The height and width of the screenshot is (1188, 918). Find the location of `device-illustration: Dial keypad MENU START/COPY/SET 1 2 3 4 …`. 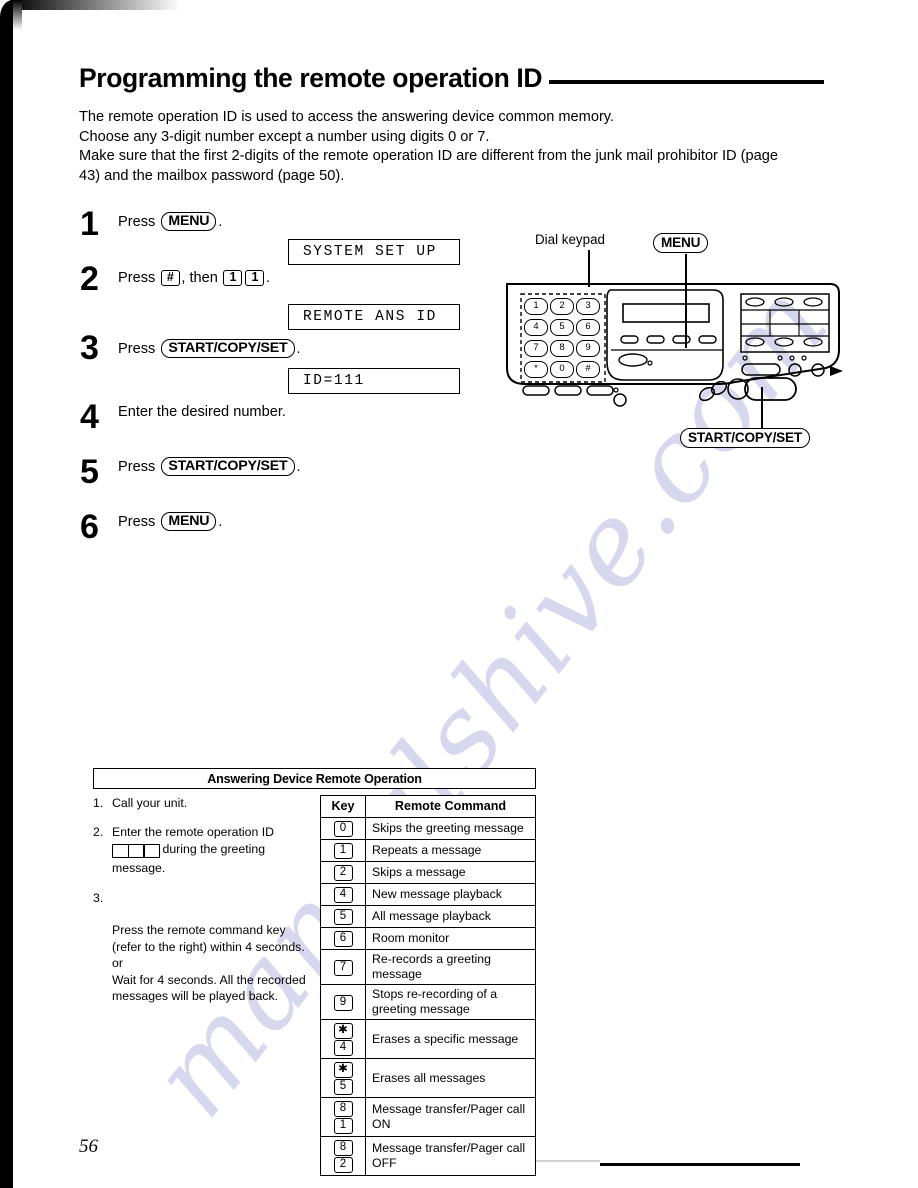

device-illustration: Dial keypad MENU START/COPY/SET 1 2 3 4 … is located at coordinates (695, 344).